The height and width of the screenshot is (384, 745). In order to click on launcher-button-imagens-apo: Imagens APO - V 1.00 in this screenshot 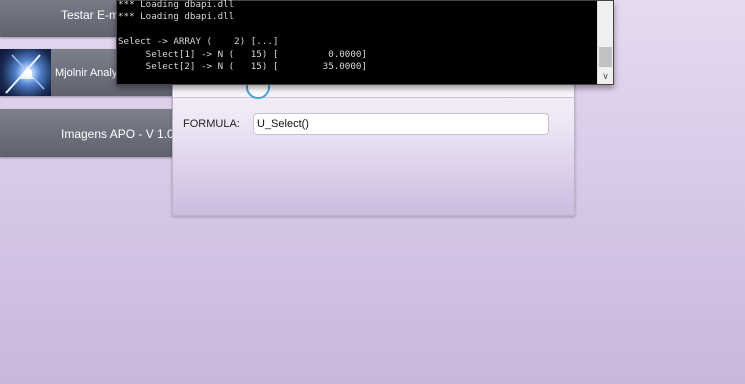, I will do `click(90, 133)`.